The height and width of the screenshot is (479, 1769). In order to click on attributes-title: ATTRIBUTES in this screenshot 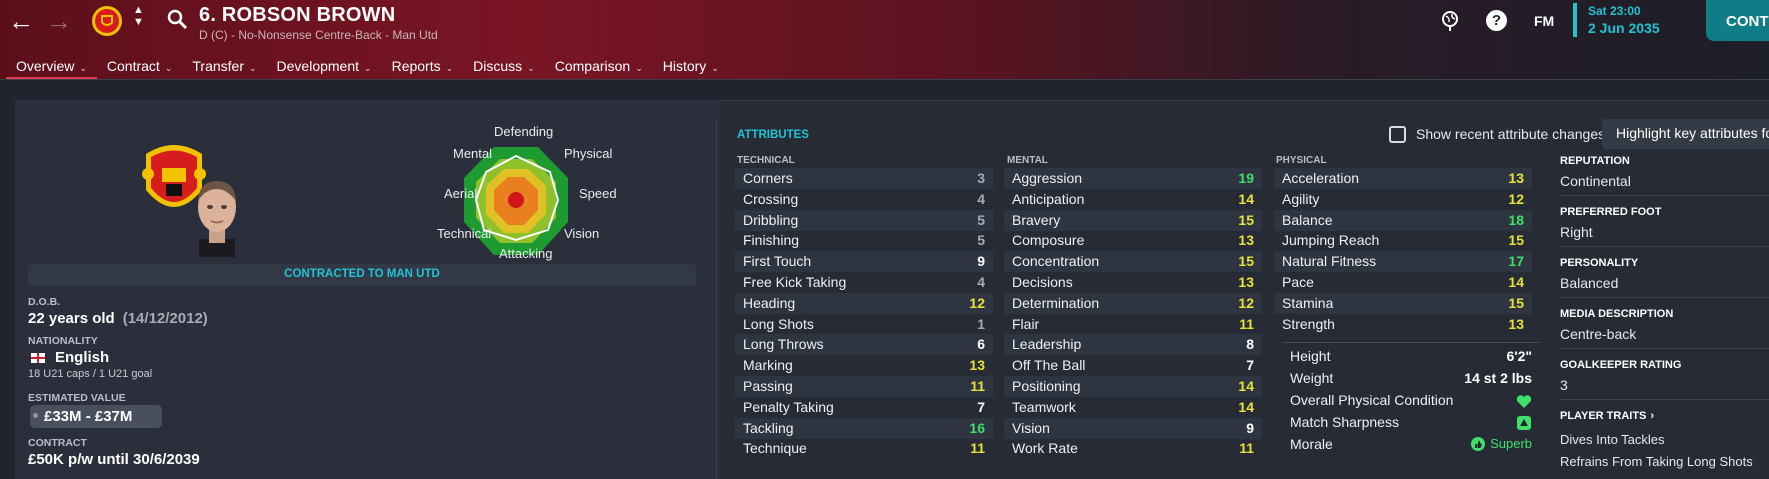, I will do `click(773, 135)`.